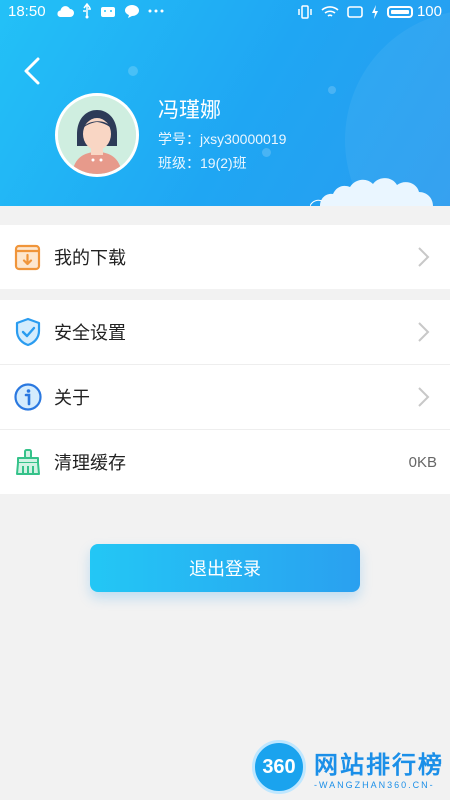 Image resolution: width=450 pixels, height=800 pixels. Describe the element at coordinates (371, 192) in the screenshot. I see `cloud-decoration` at that location.